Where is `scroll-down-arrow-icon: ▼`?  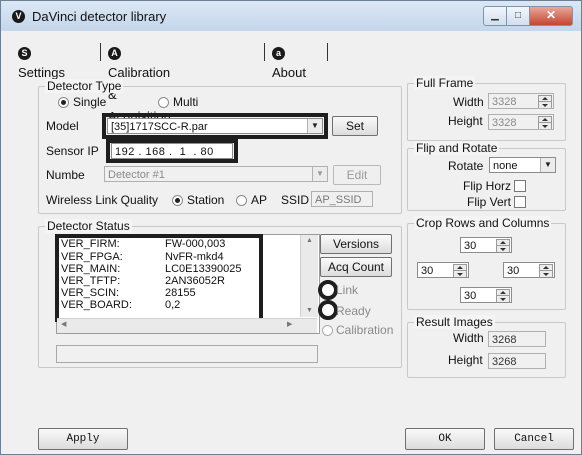
scroll-down-arrow-icon: ▼ is located at coordinates (309, 310).